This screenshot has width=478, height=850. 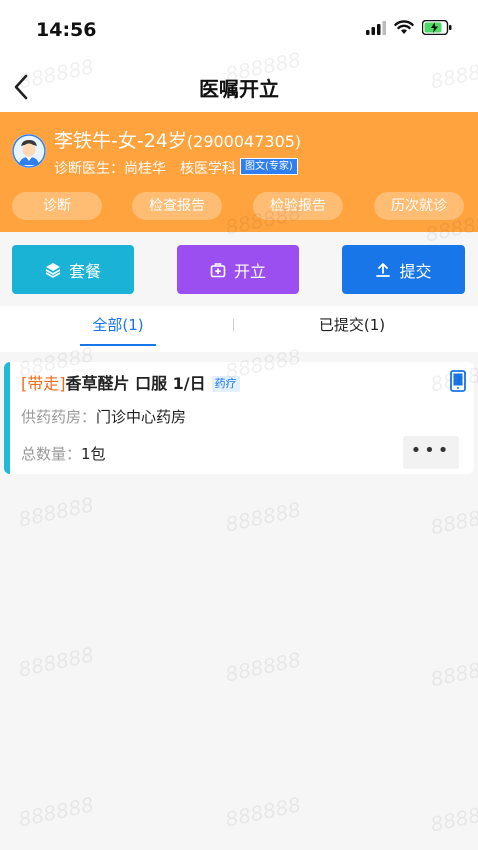 I want to click on status-time: 14:56, so click(x=66, y=30).